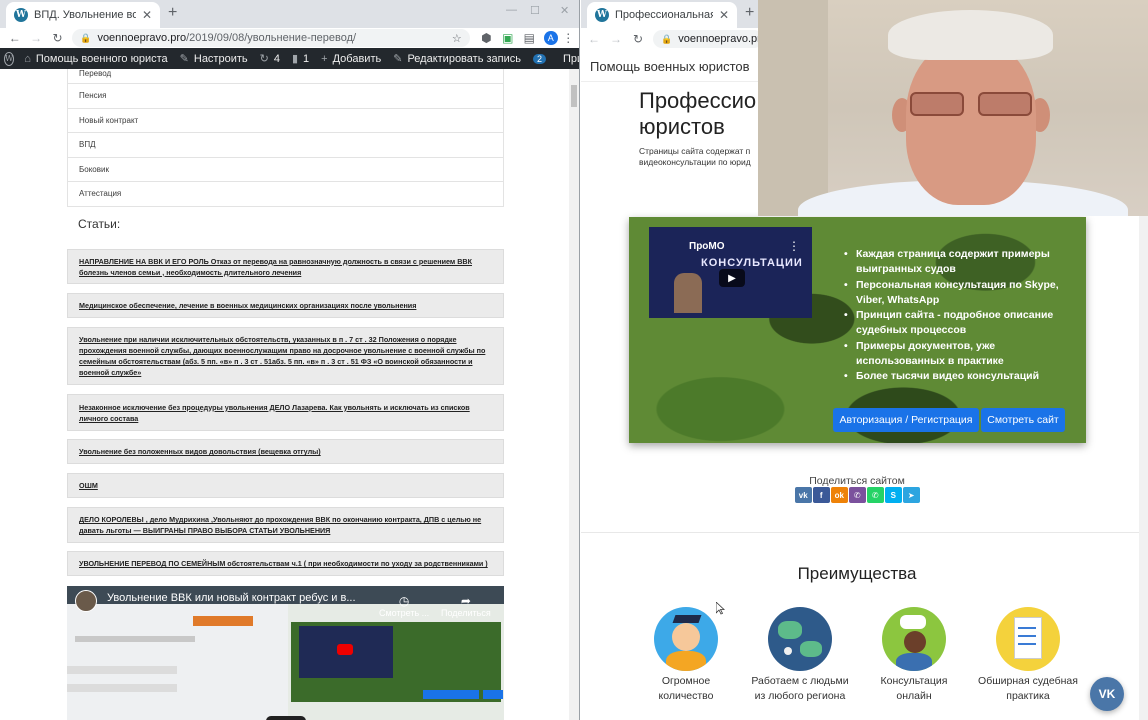 This screenshot has width=1148, height=720. I want to click on scrollbar-thumb, so click(574, 96).